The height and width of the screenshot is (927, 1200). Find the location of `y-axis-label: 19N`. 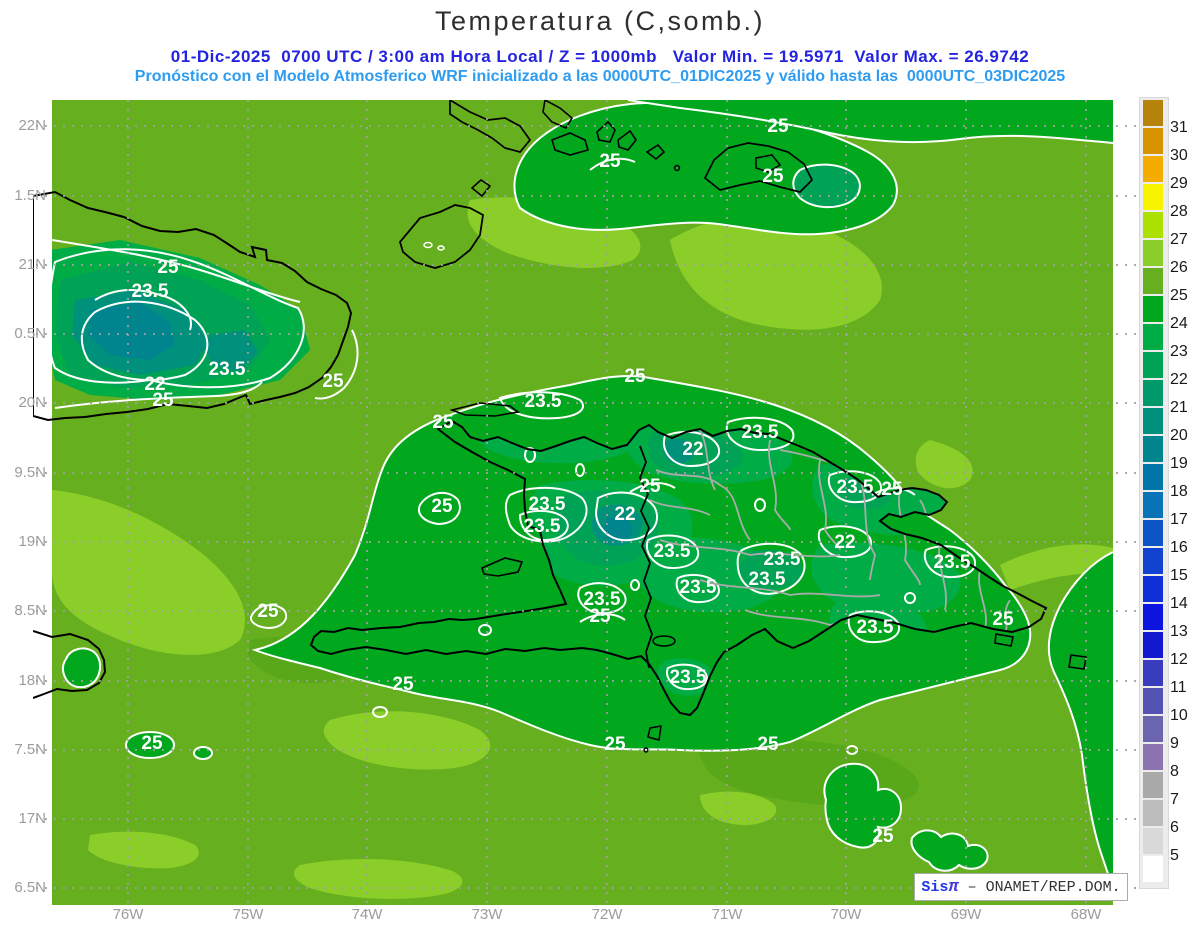

y-axis-label: 19N is located at coordinates (32, 541).